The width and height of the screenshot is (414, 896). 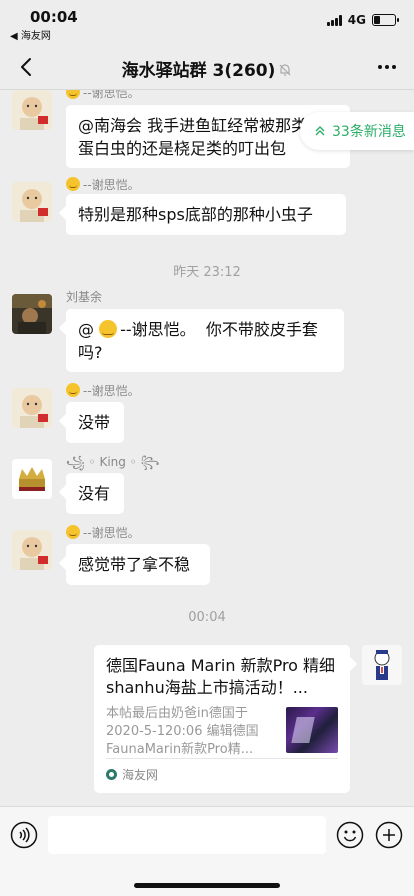 What do you see at coordinates (356, 20) in the screenshot?
I see `network-type: 4G` at bounding box center [356, 20].